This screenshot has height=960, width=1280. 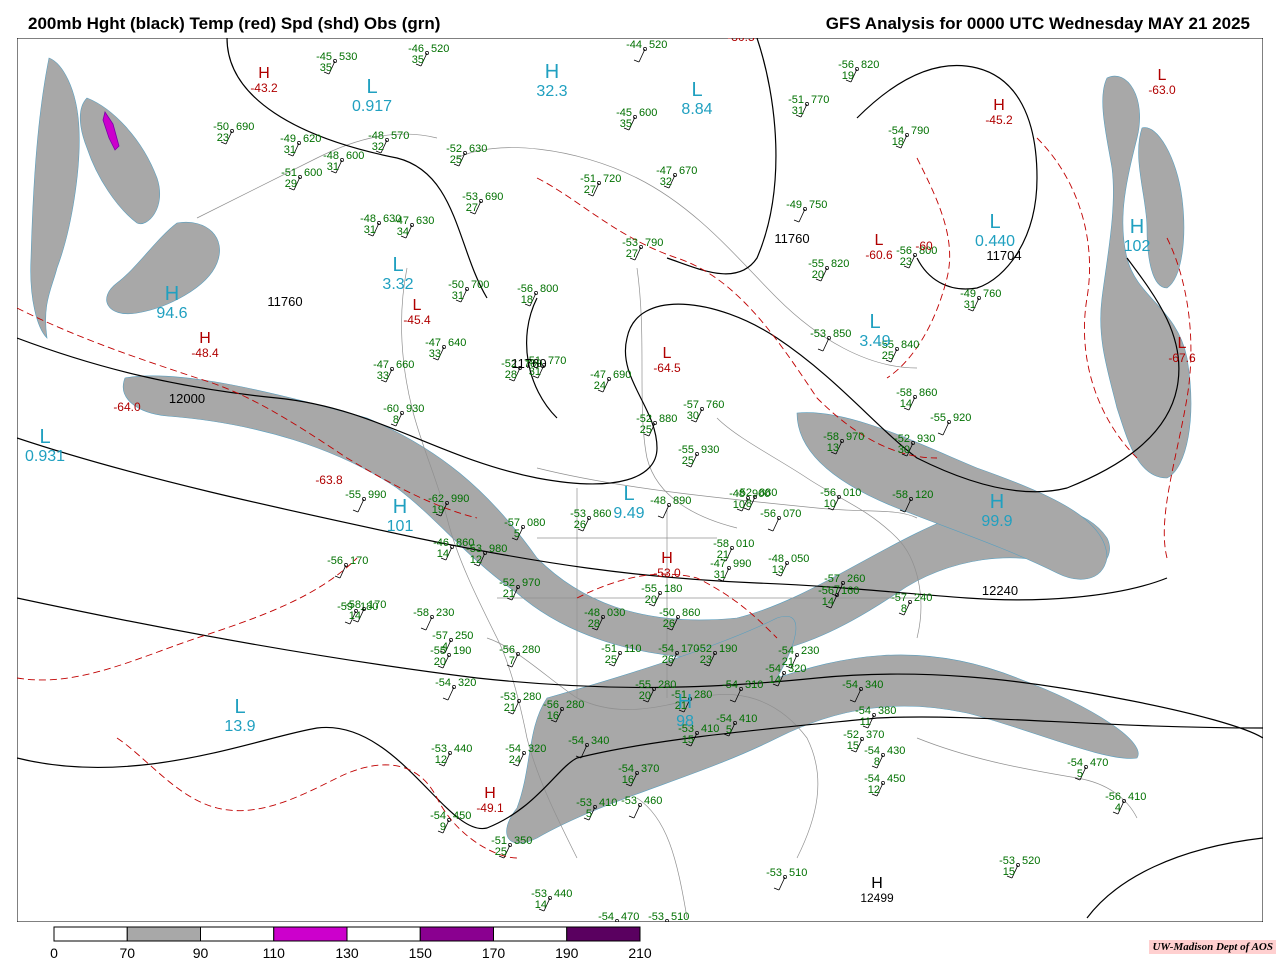 What do you see at coordinates (590, 190) in the screenshot?
I see `obs-dewpoint-depression: 27` at bounding box center [590, 190].